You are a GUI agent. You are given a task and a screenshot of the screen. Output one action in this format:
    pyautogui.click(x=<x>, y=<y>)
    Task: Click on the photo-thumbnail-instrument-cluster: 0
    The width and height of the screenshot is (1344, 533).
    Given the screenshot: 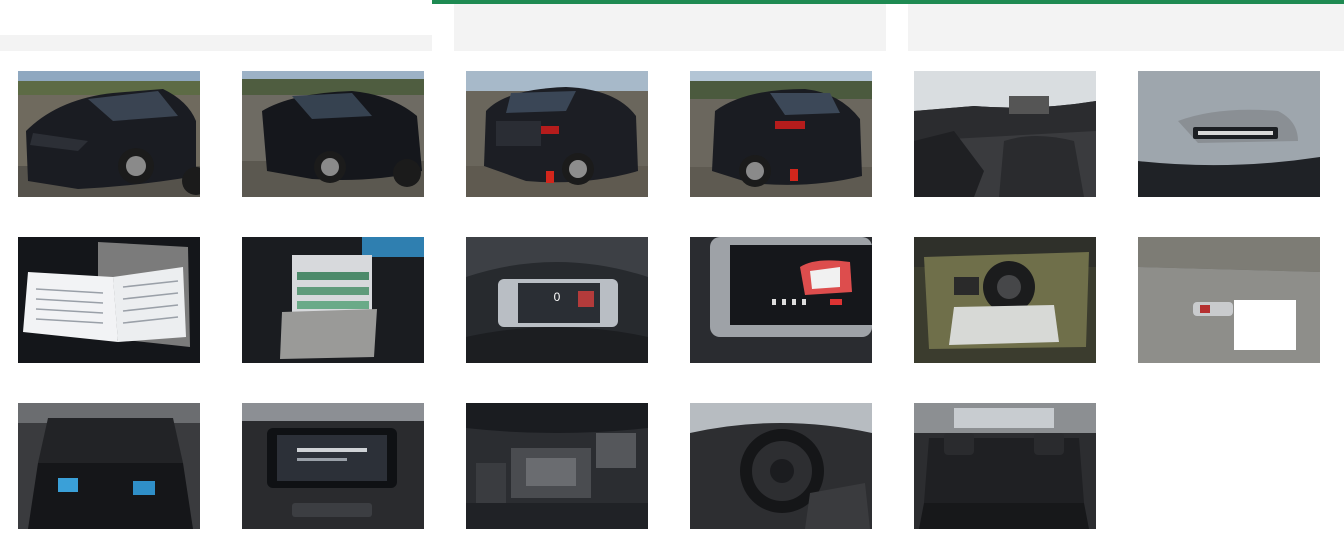 What is the action you would take?
    pyautogui.click(x=557, y=300)
    